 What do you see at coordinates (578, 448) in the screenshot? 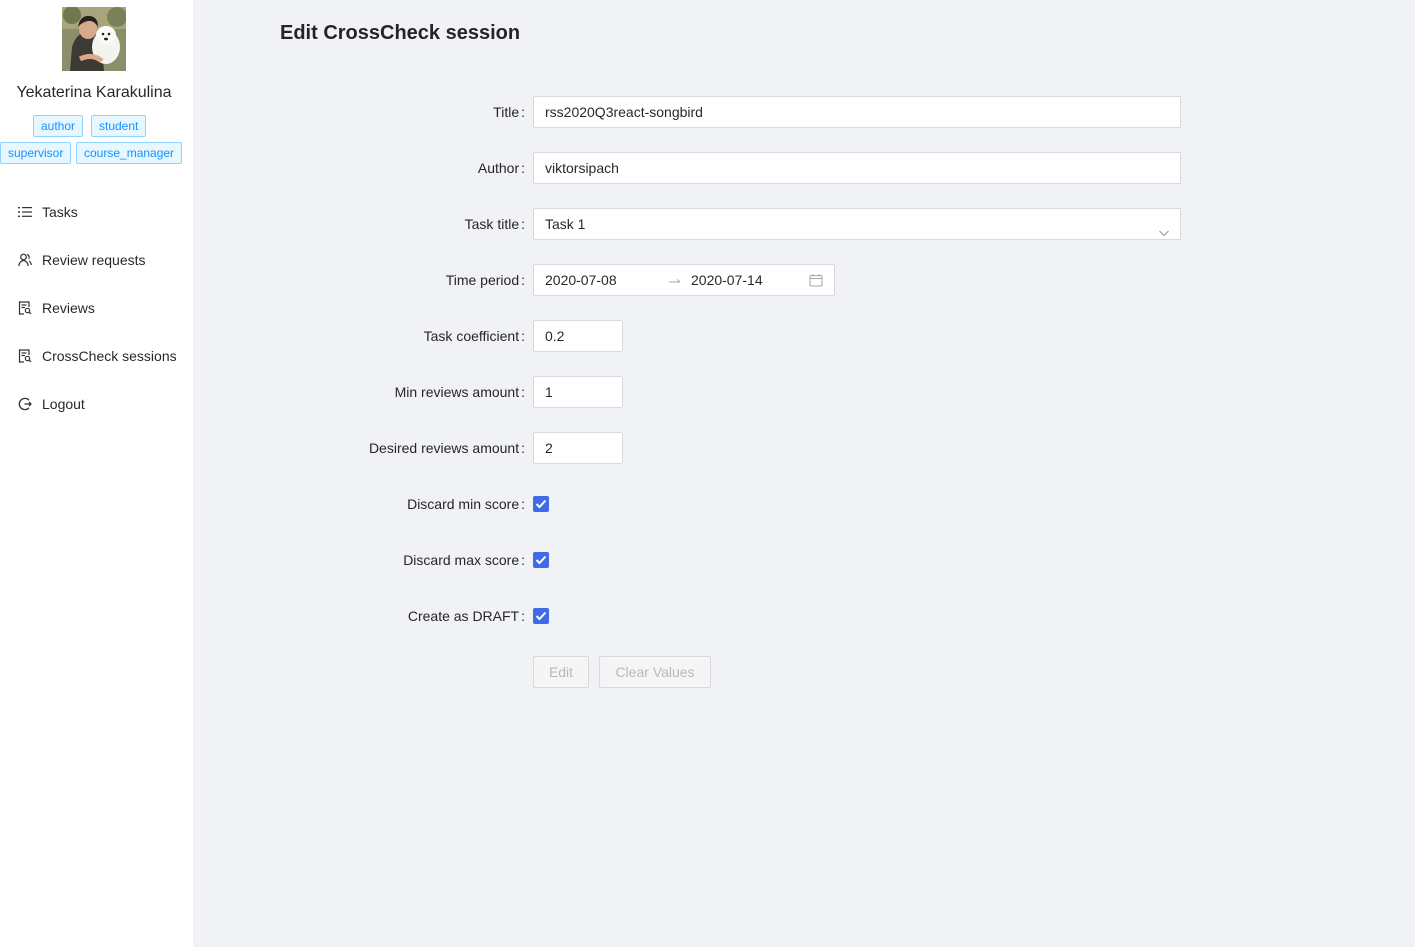
I see `desired-reviews-input: 2` at bounding box center [578, 448].